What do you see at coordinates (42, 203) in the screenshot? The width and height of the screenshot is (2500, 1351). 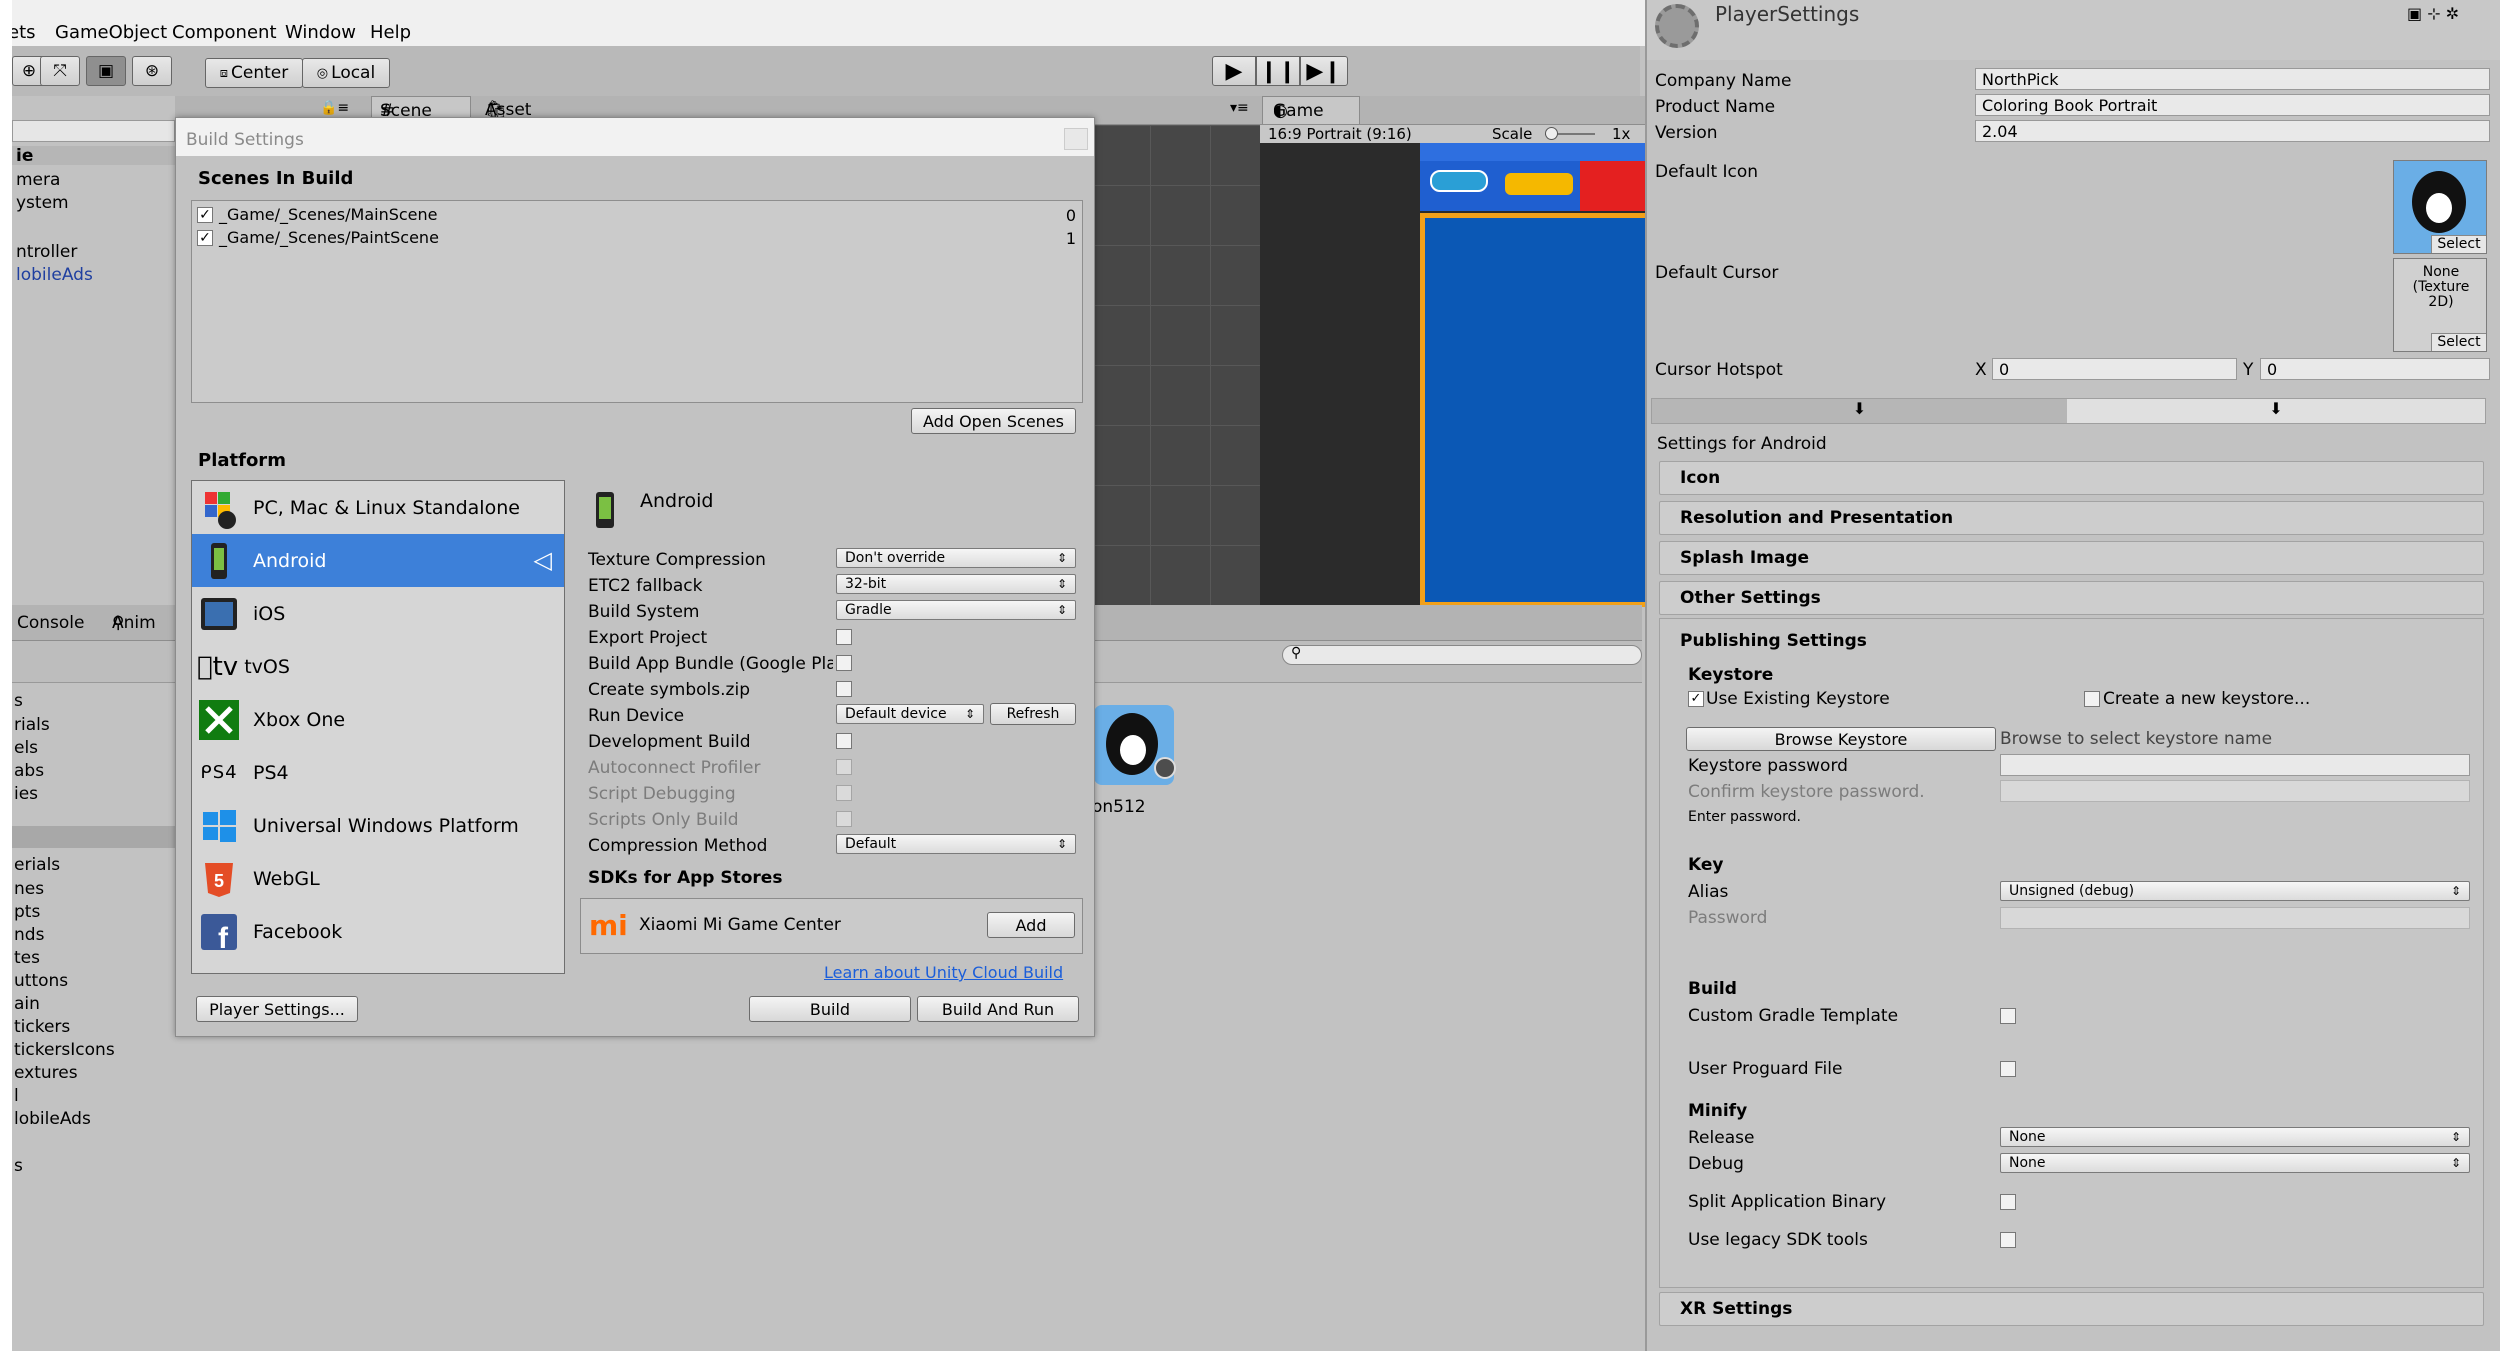 I see `hierarchy-item: ystem` at bounding box center [42, 203].